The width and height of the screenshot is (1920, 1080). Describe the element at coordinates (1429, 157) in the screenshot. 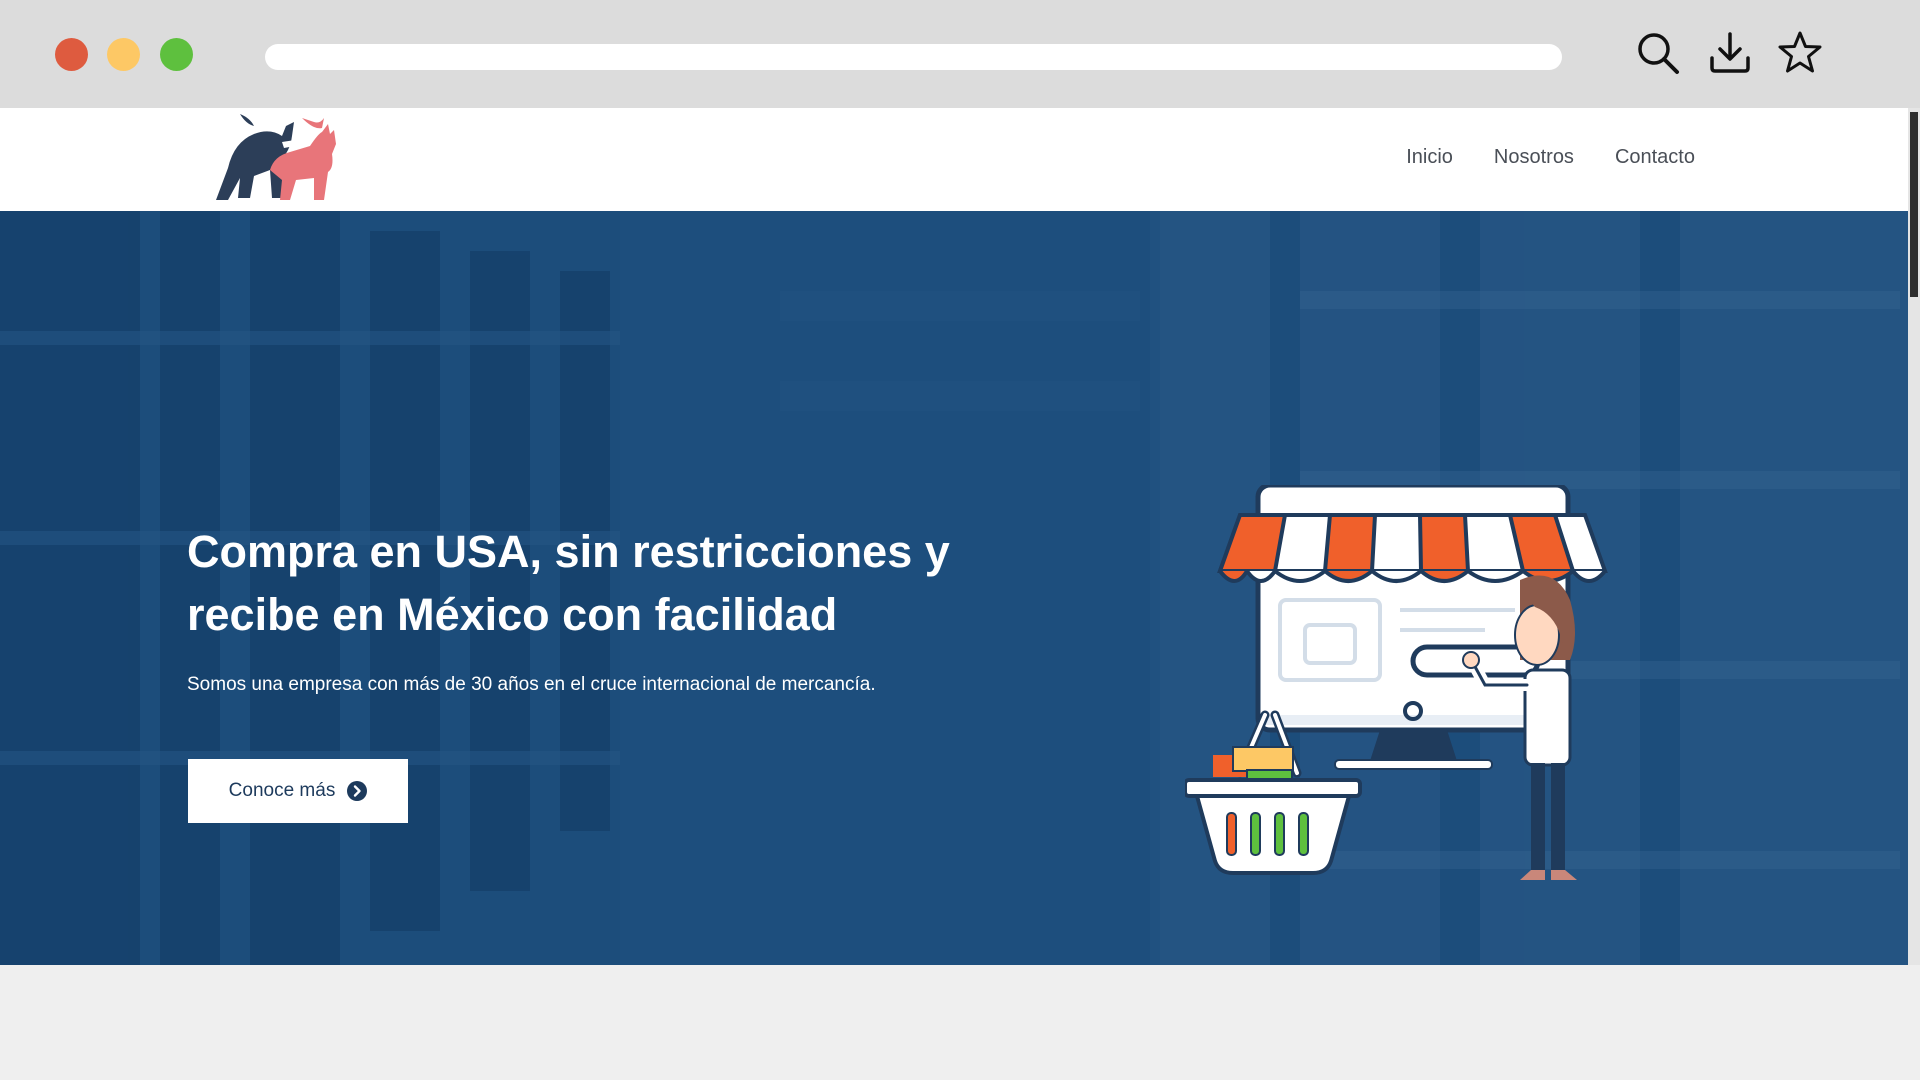

I see `nav-link-inicio: Inicio` at that location.